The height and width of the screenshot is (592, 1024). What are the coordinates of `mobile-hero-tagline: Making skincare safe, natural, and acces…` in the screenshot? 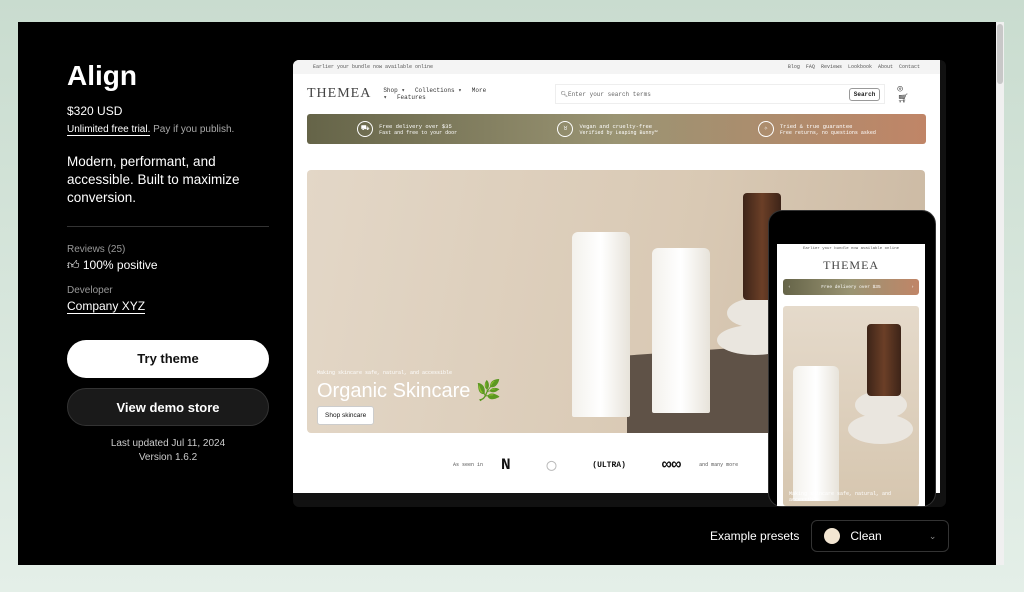 It's located at (840, 497).